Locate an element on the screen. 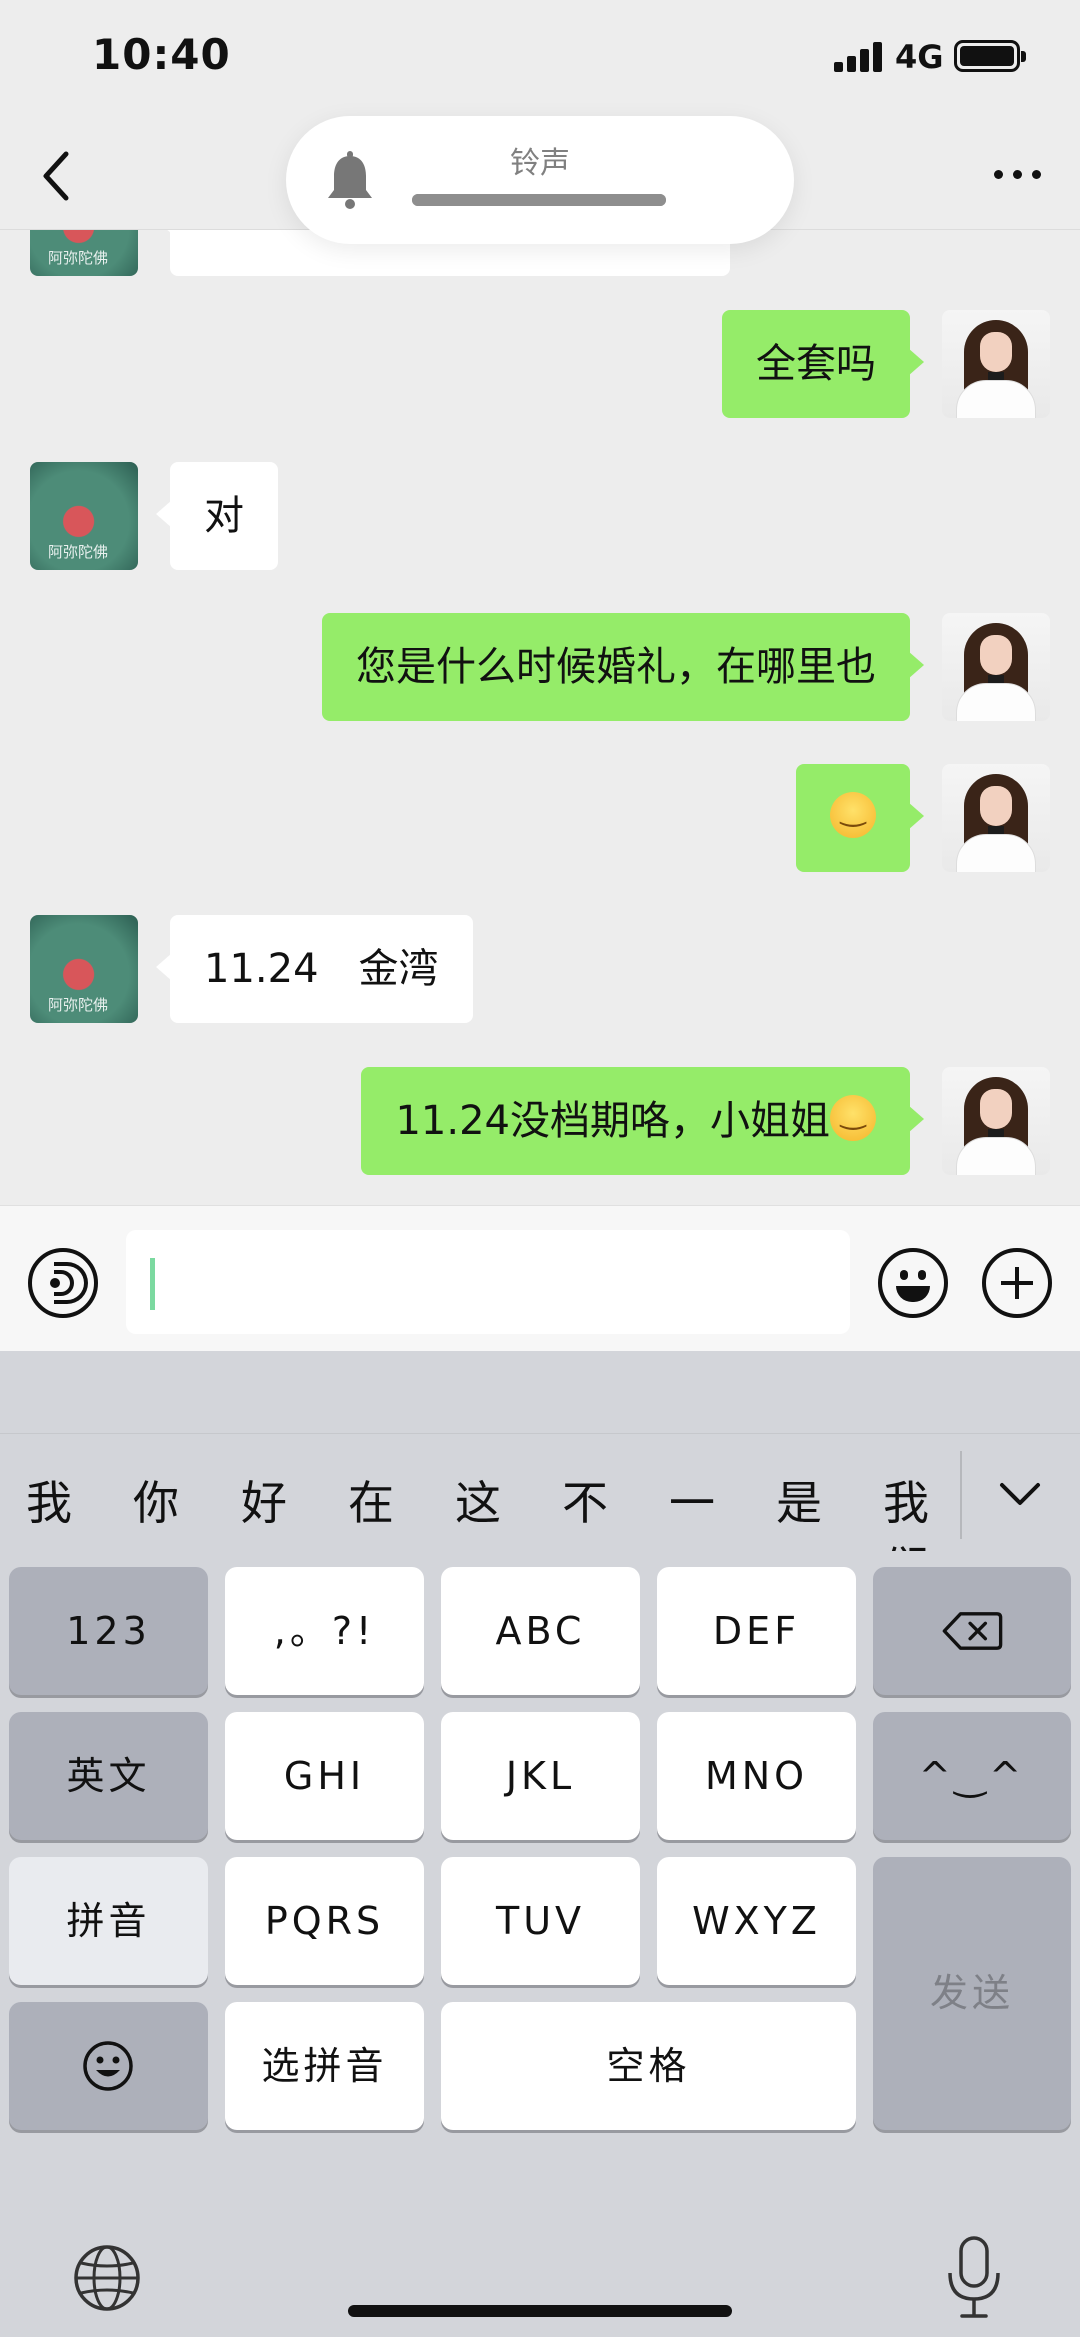 This screenshot has height=2337, width=1080. keyboard-divider is located at coordinates (540, 1433).